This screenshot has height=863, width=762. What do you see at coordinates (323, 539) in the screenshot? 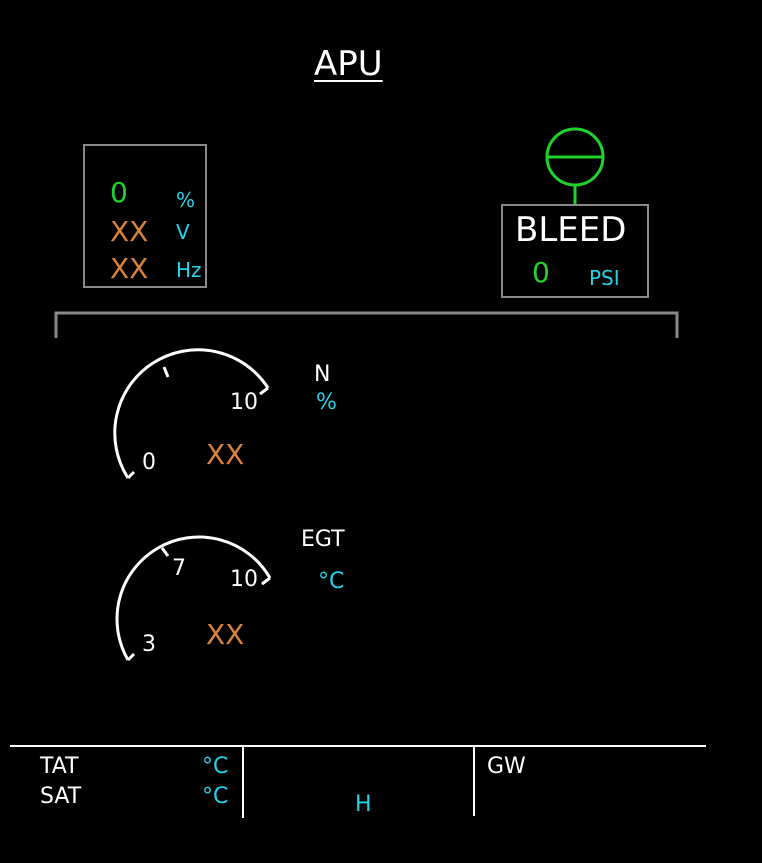
I see `egt-gauge-label: EGT` at bounding box center [323, 539].